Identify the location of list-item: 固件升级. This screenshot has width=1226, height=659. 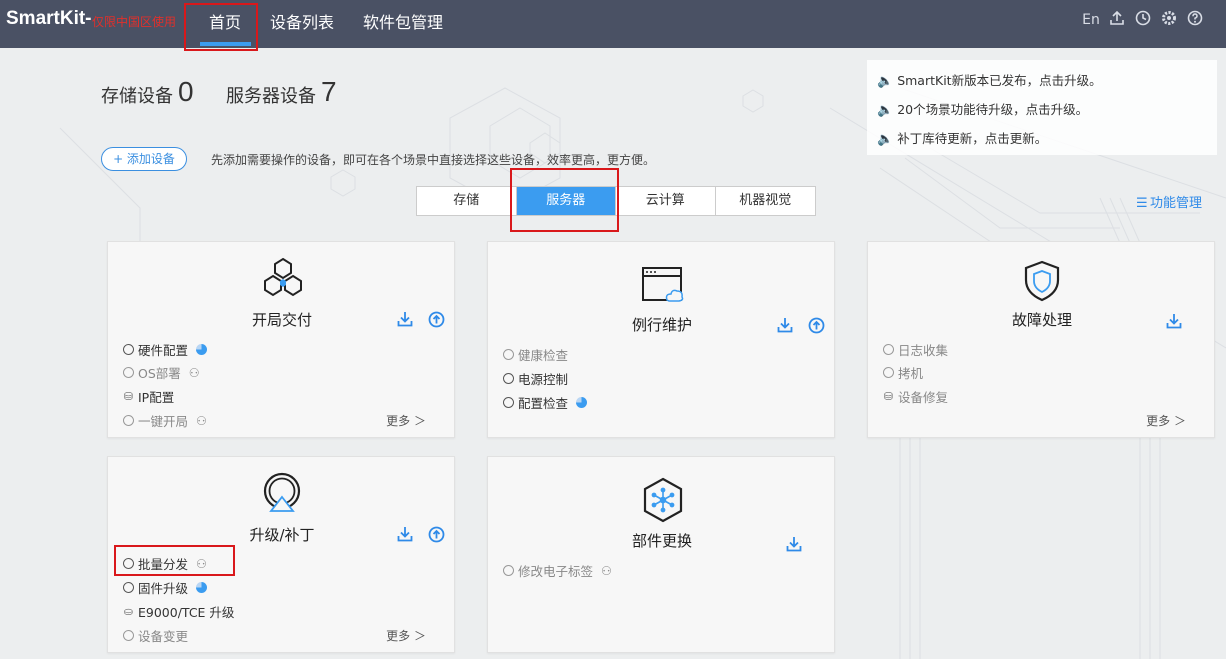
(165, 587).